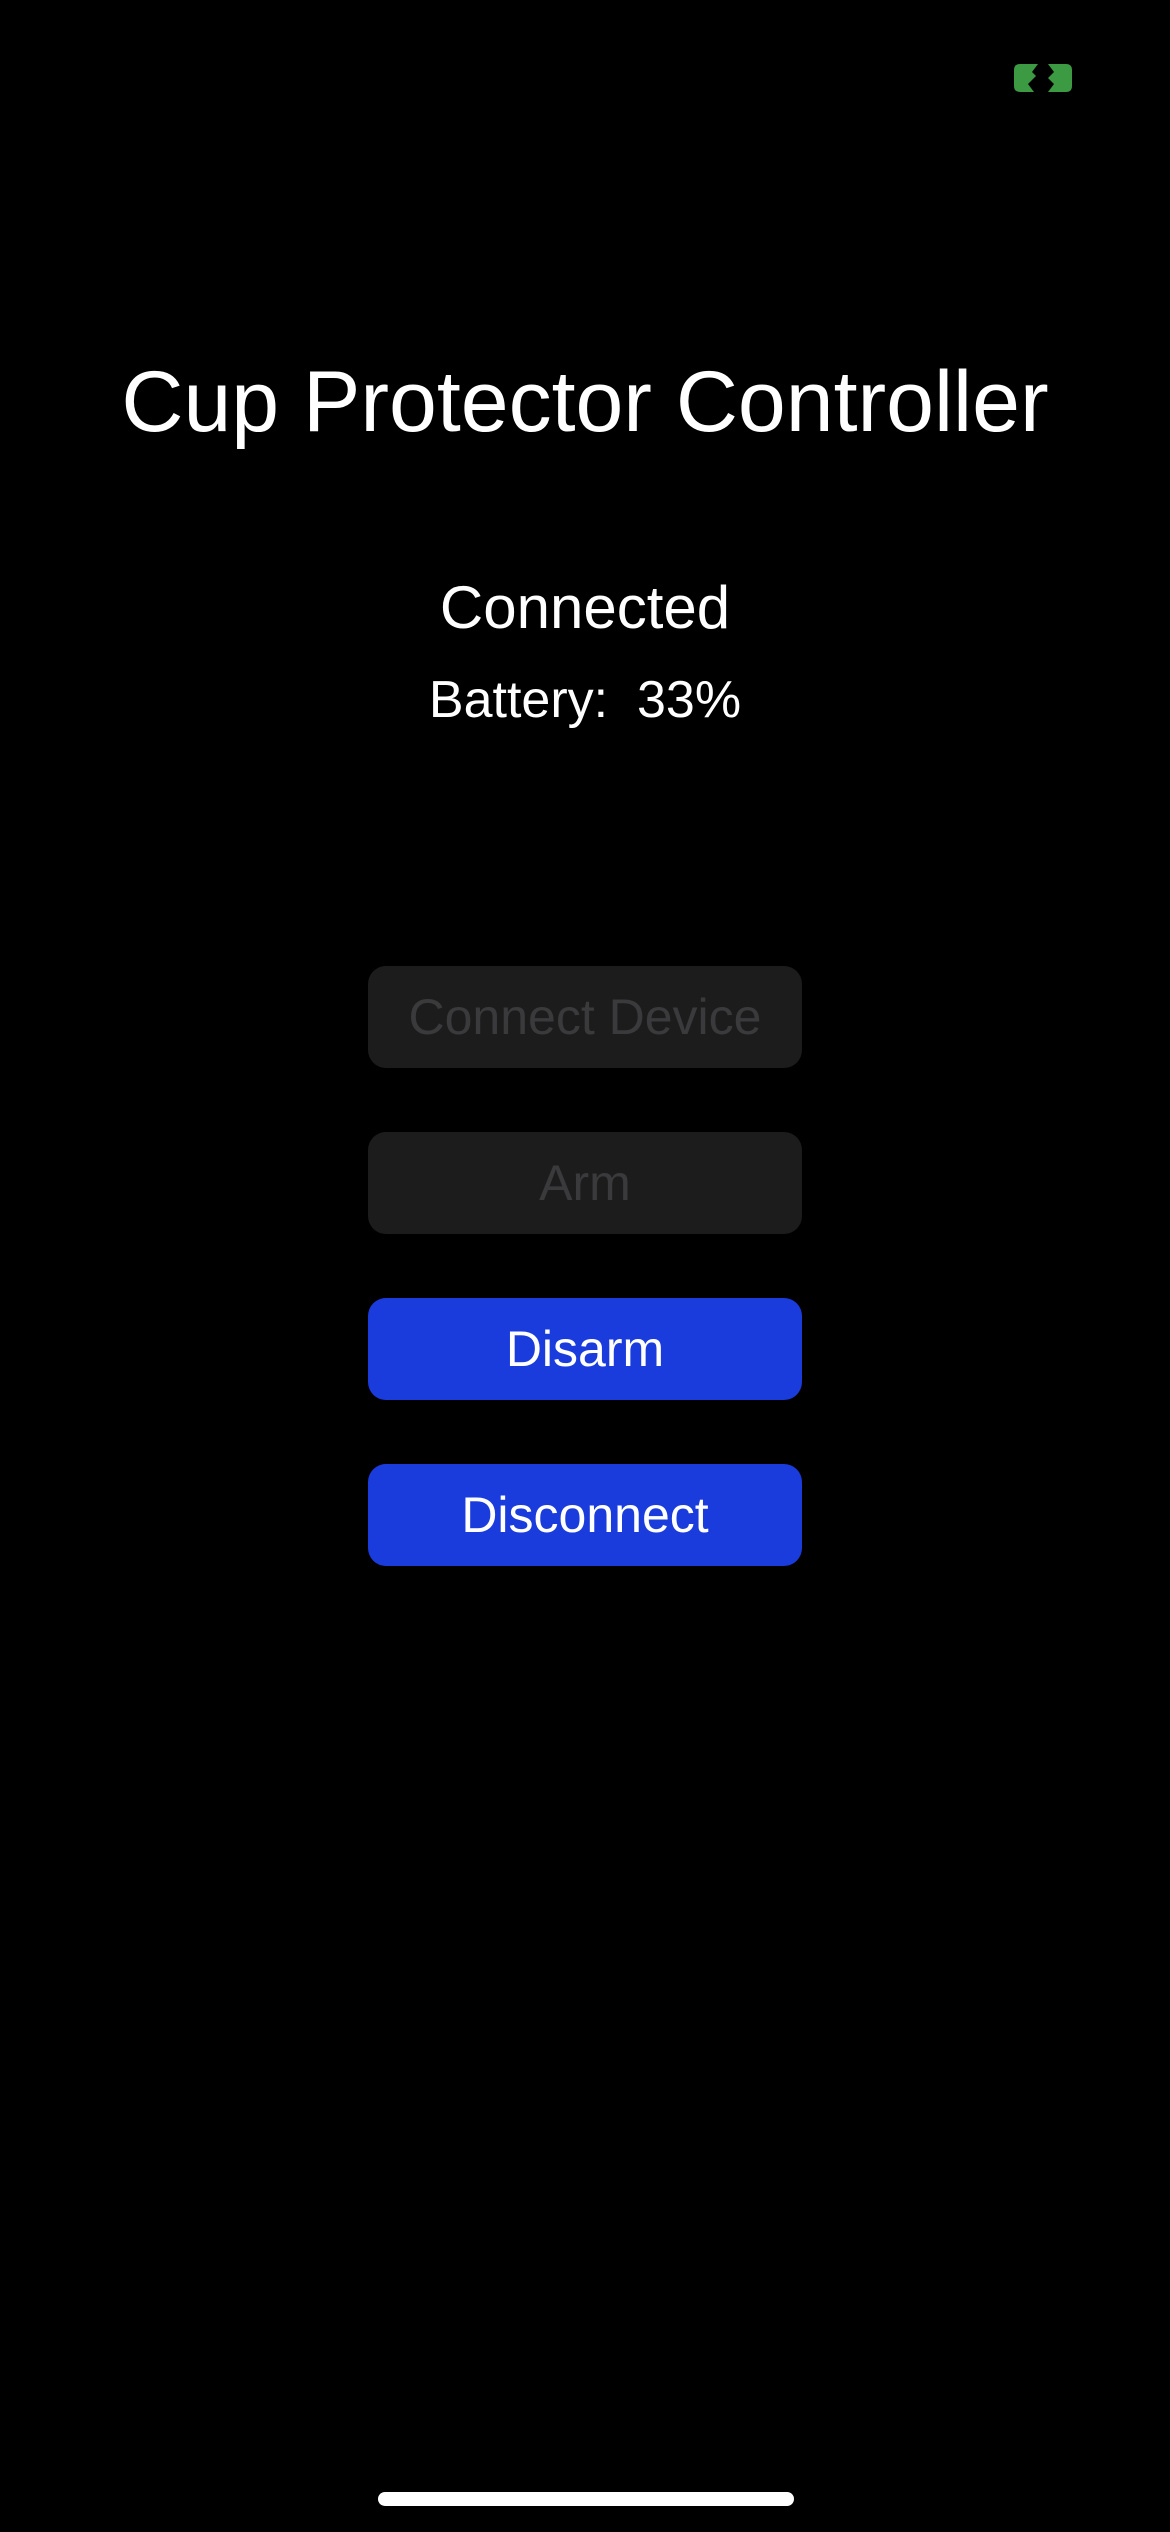 The image size is (1170, 2532). What do you see at coordinates (585, 1183) in the screenshot?
I see `arm-button: Arm` at bounding box center [585, 1183].